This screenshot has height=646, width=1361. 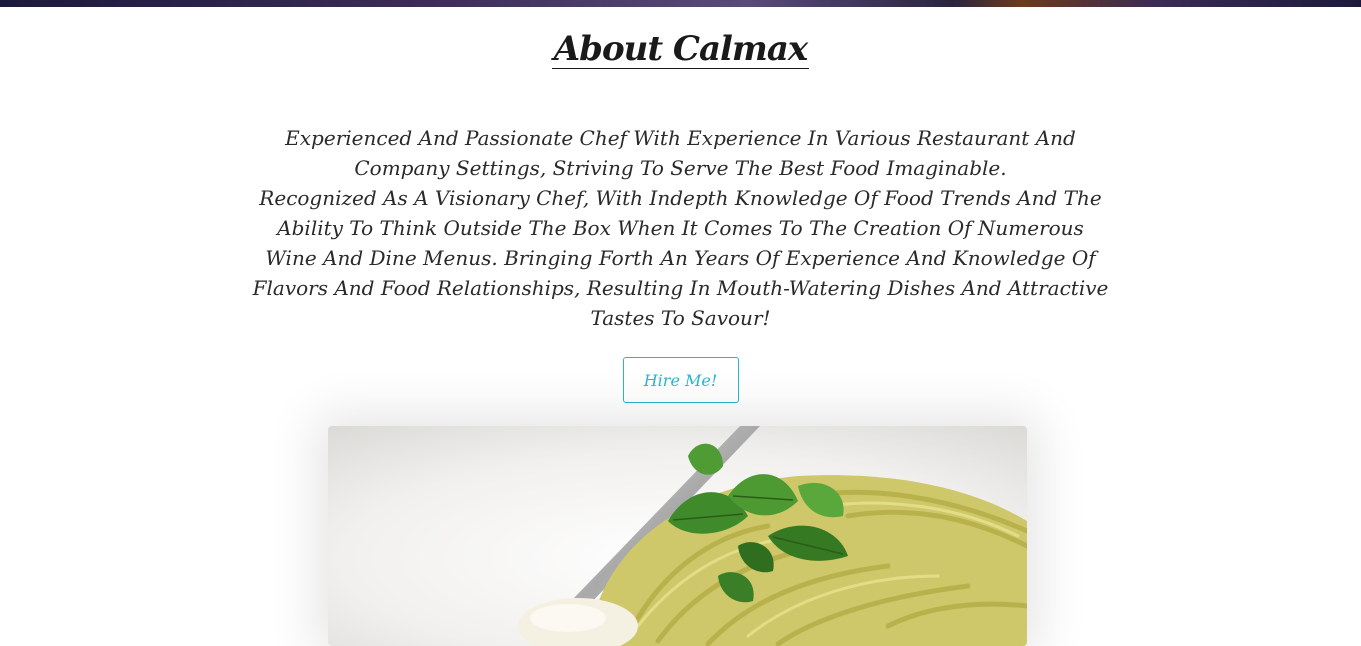 What do you see at coordinates (680, 380) in the screenshot?
I see `hire-me-button: Hire Me!` at bounding box center [680, 380].